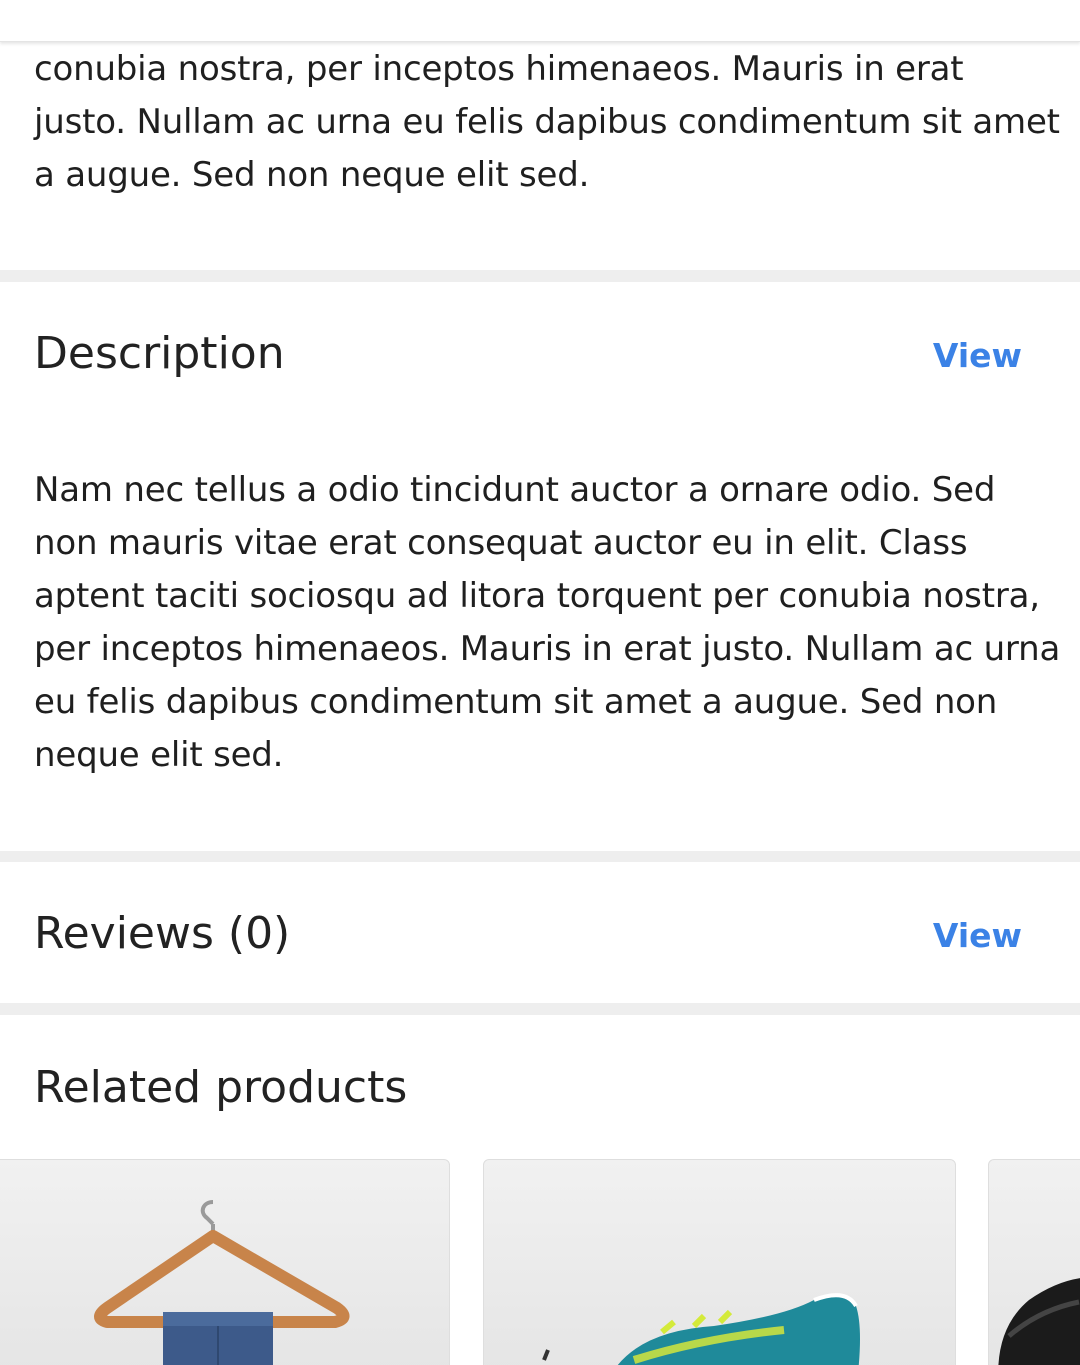 The image size is (1080, 1365). What do you see at coordinates (977, 355) in the screenshot?
I see `description-view-link: View` at bounding box center [977, 355].